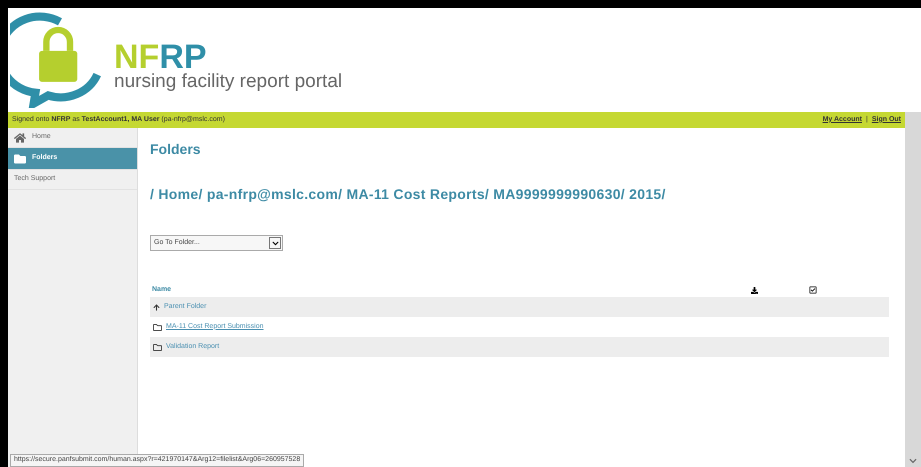  What do you see at coordinates (20, 138) in the screenshot?
I see `home-icon` at bounding box center [20, 138].